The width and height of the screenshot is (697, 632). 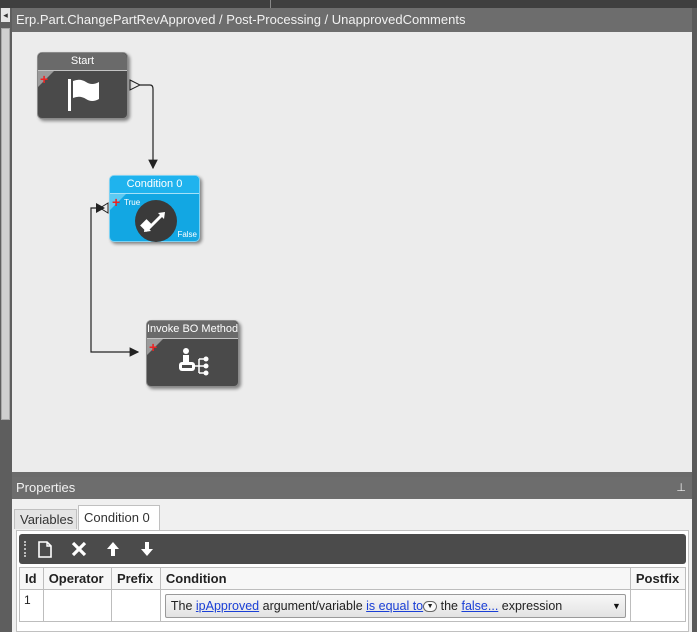 I want to click on operator-link: is equal to, so click(x=394, y=606).